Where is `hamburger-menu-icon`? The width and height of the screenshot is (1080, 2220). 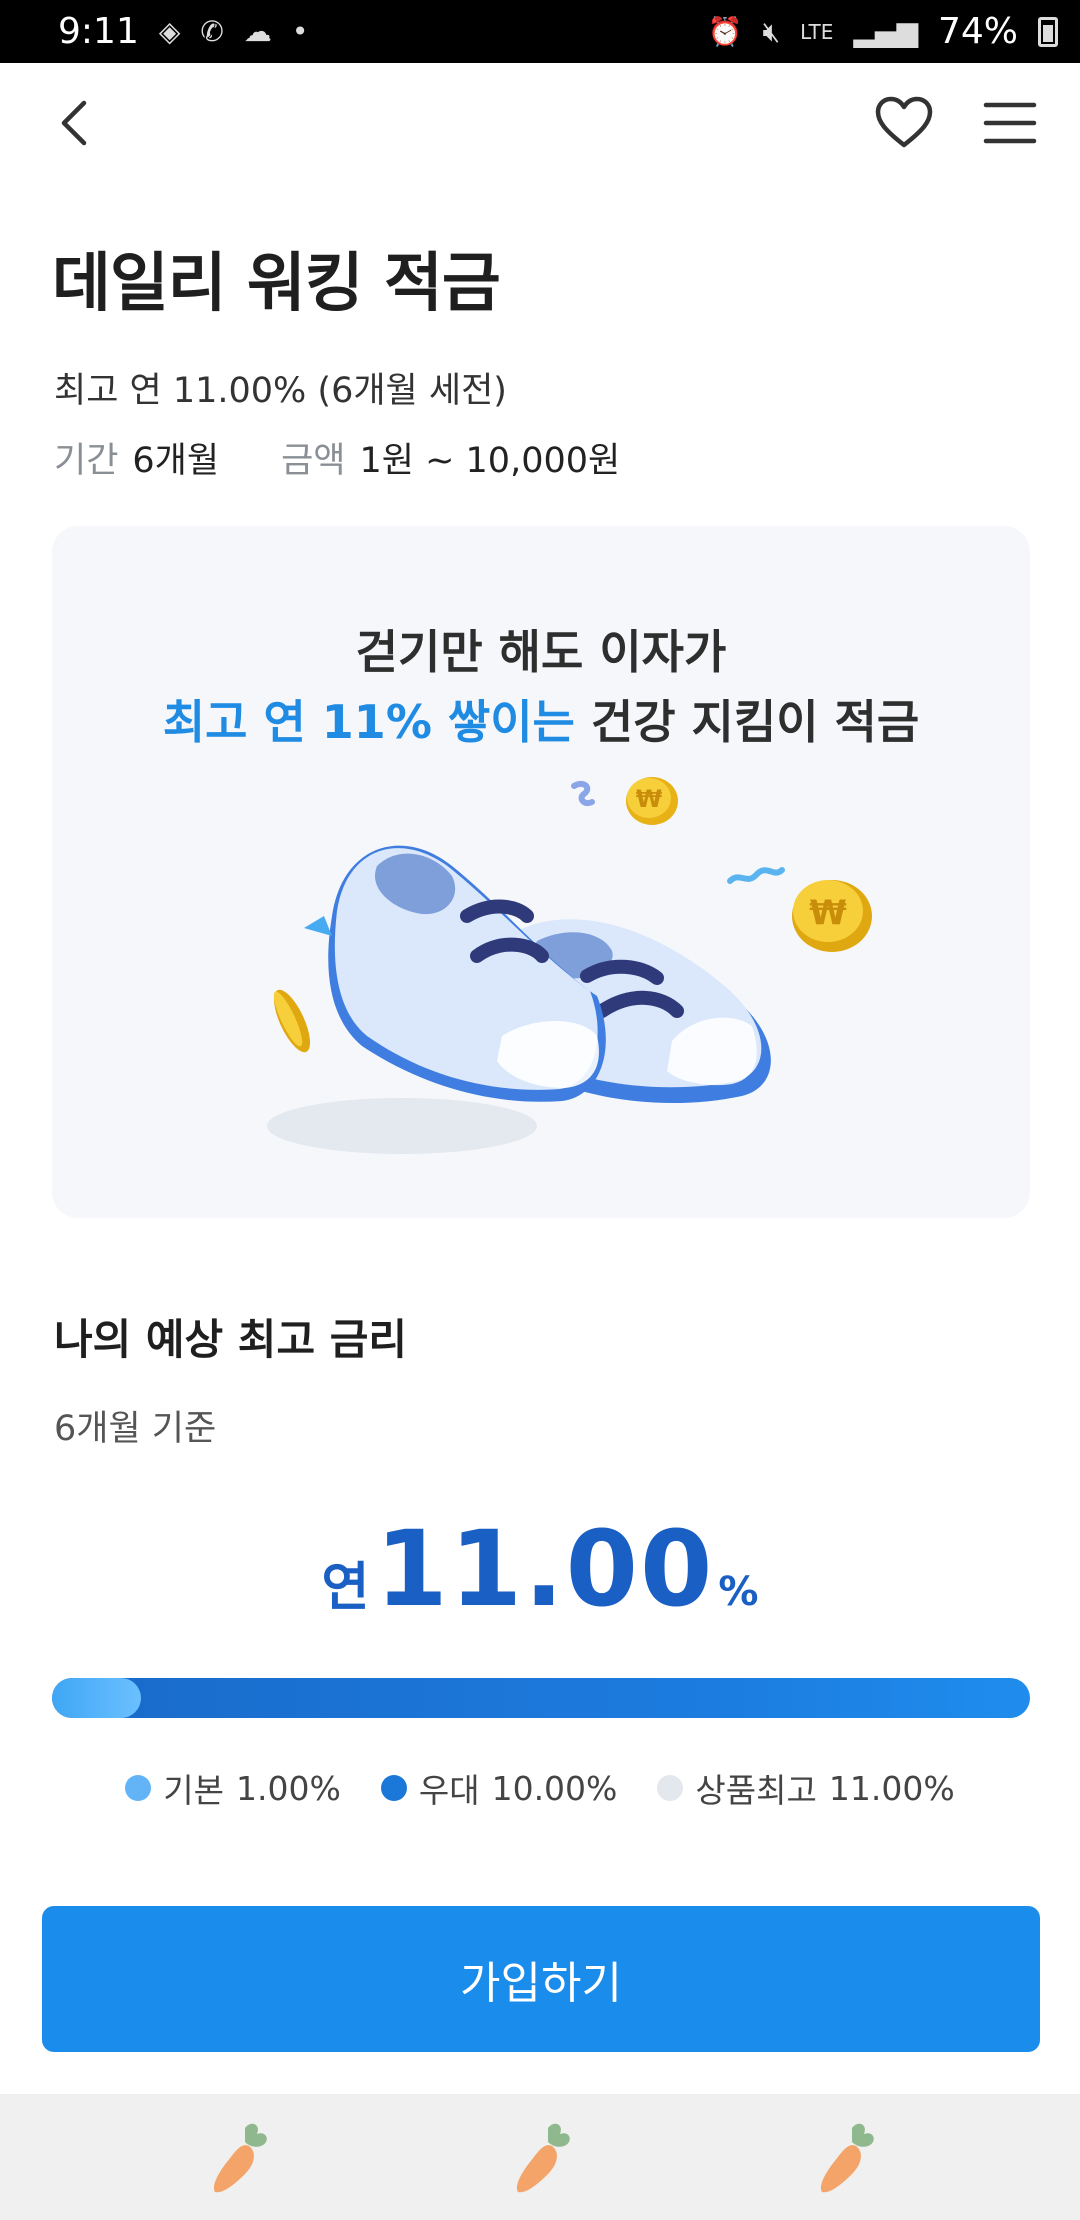
hamburger-menu-icon is located at coordinates (1010, 123).